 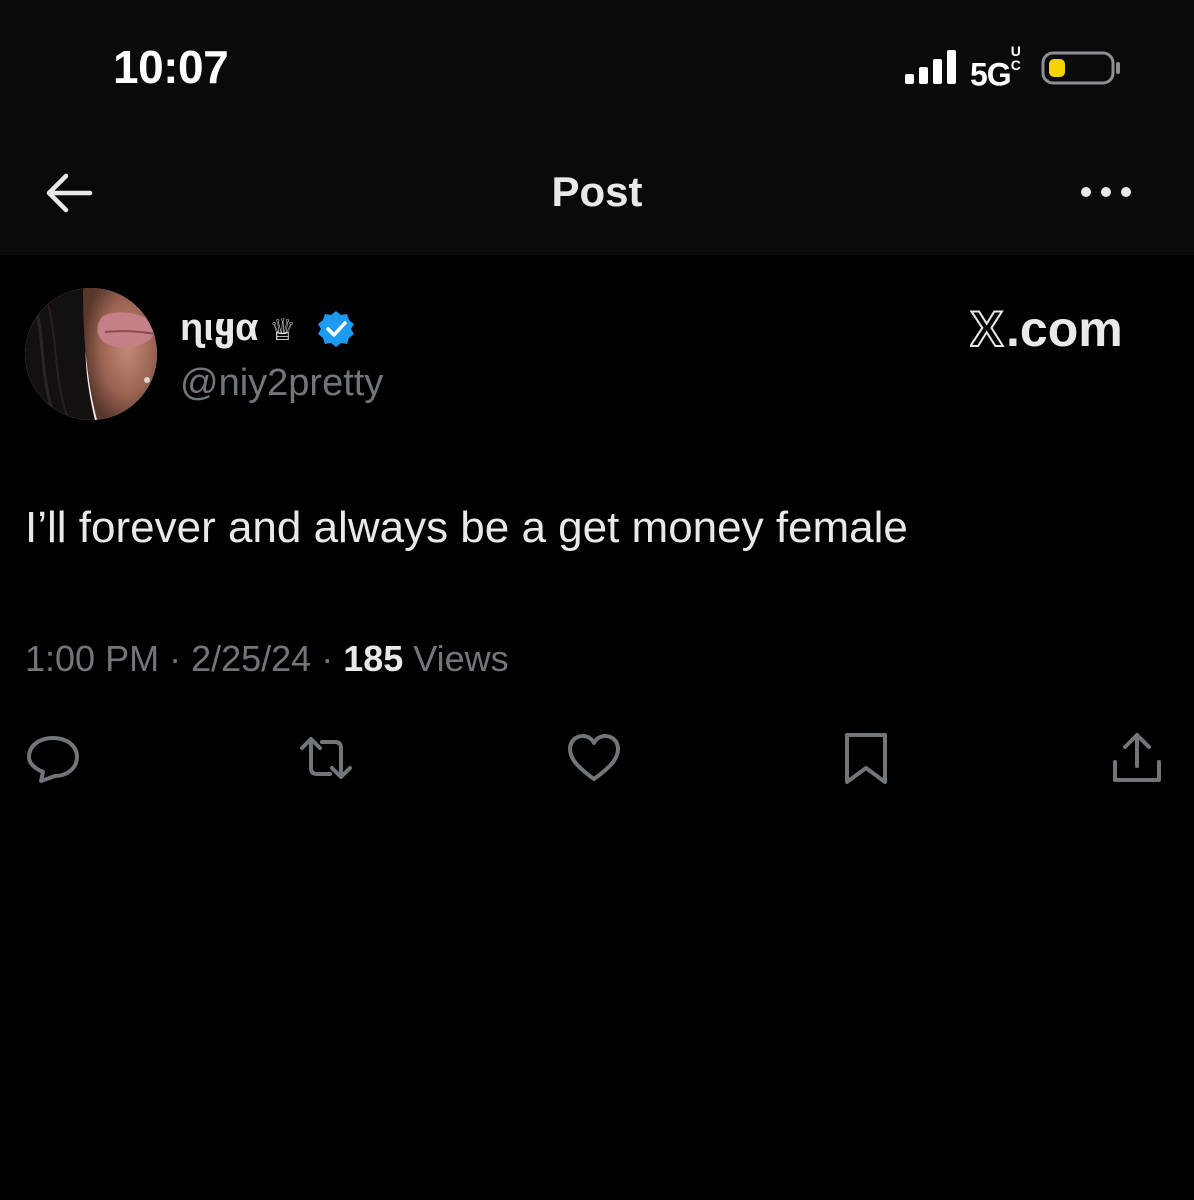 What do you see at coordinates (986, 329) in the screenshot?
I see `watermark-x: X` at bounding box center [986, 329].